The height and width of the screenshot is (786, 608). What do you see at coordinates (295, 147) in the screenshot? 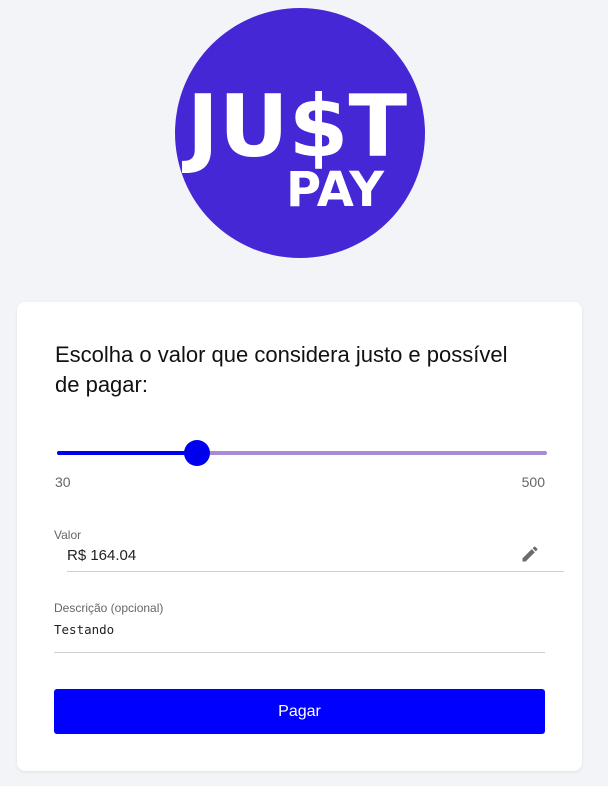
I see `logo-graphic: JU$T PAY` at bounding box center [295, 147].